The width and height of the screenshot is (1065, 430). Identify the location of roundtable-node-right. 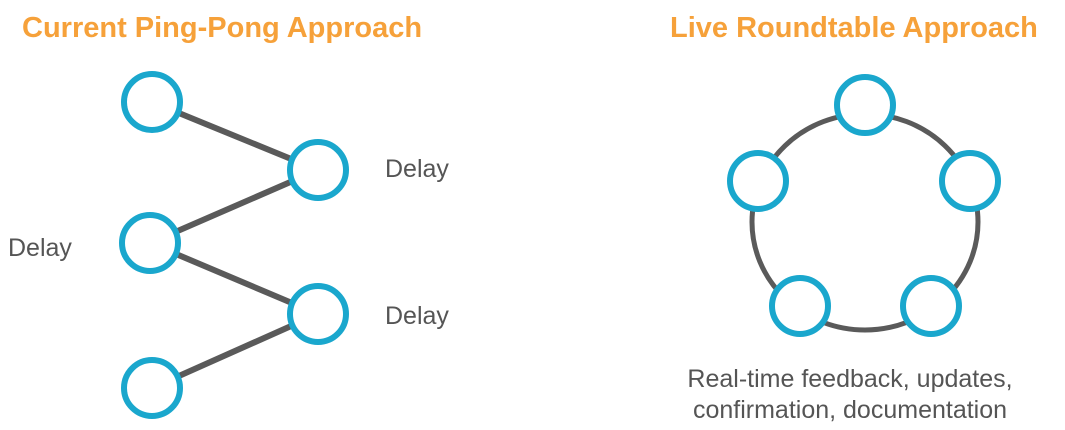
(970, 181).